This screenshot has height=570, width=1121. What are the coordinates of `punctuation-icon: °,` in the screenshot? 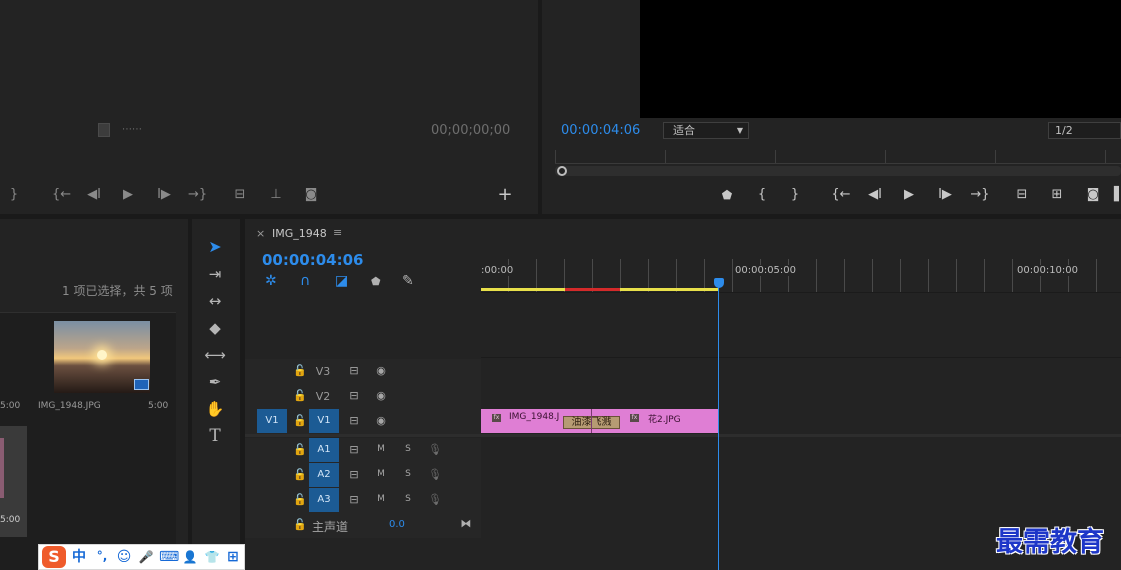 It's located at (102, 556).